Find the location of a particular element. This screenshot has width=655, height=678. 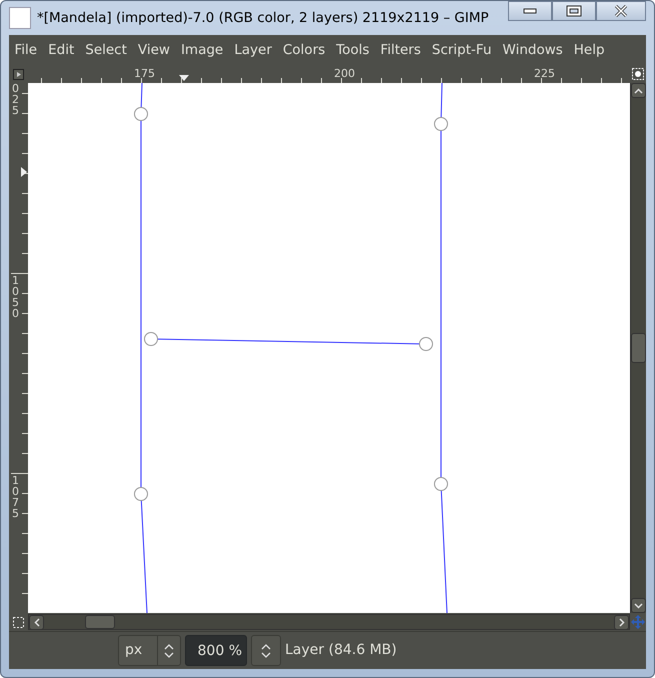

minimize-button is located at coordinates (530, 11).